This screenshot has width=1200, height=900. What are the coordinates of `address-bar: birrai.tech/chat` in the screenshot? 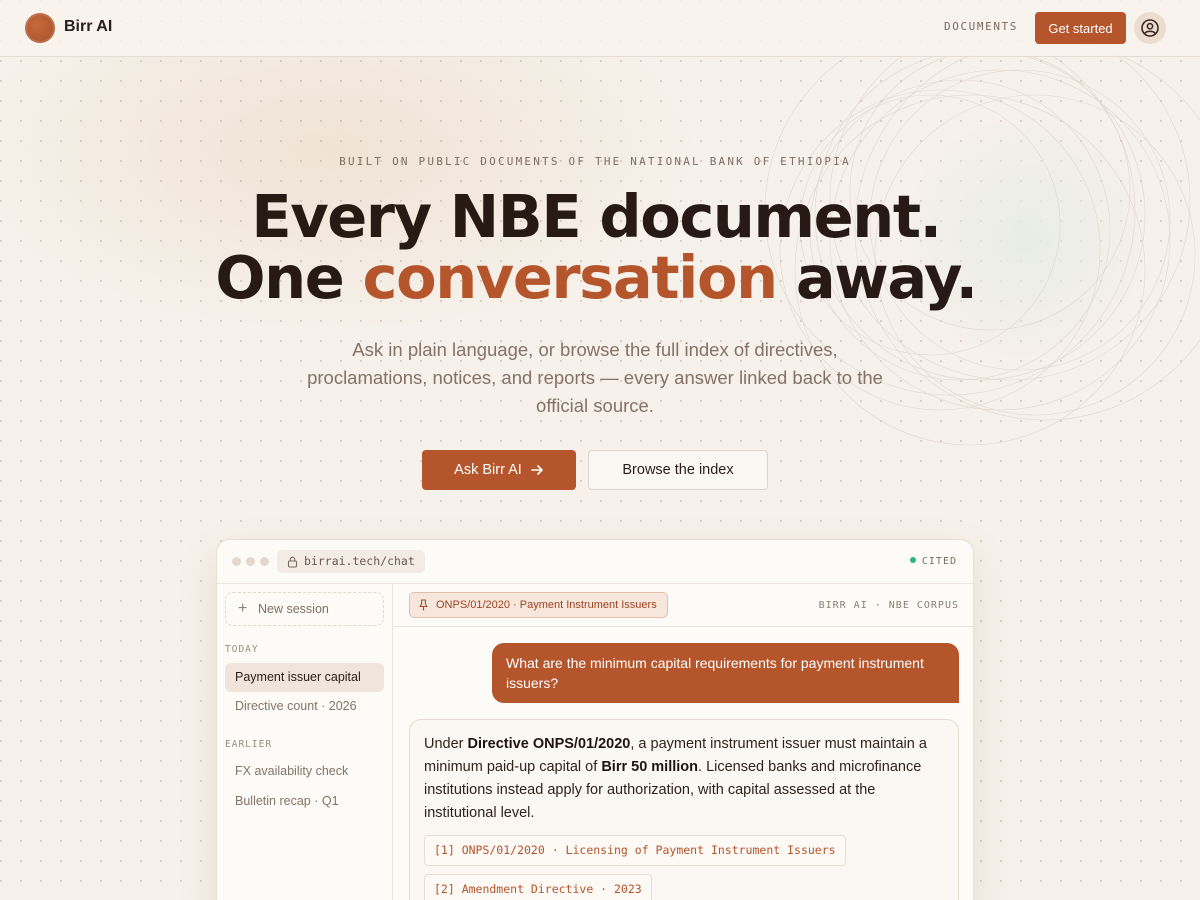 It's located at (351, 561).